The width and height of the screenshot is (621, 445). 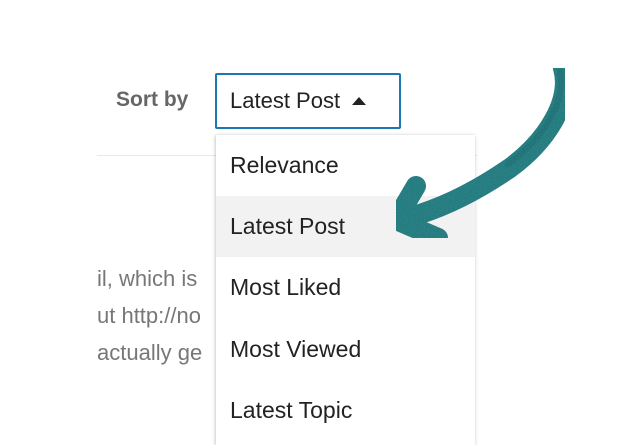 I want to click on post-text-line: ut http://no, so click(x=149, y=315).